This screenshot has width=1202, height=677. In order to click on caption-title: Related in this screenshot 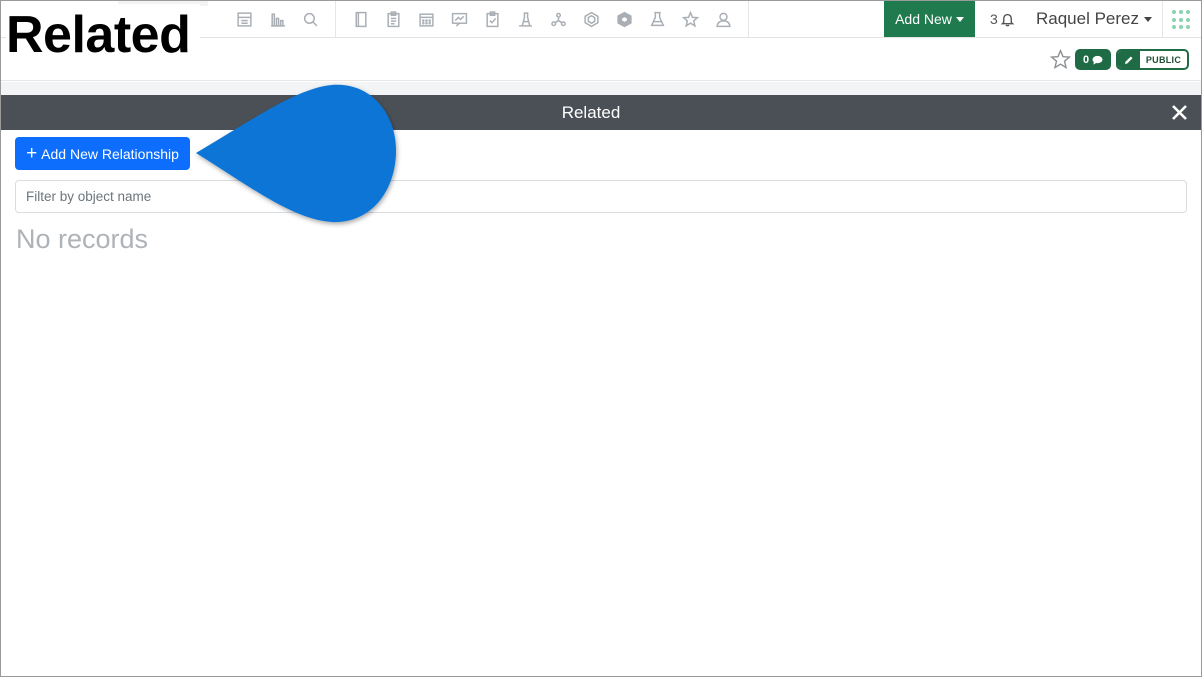, I will do `click(103, 35)`.